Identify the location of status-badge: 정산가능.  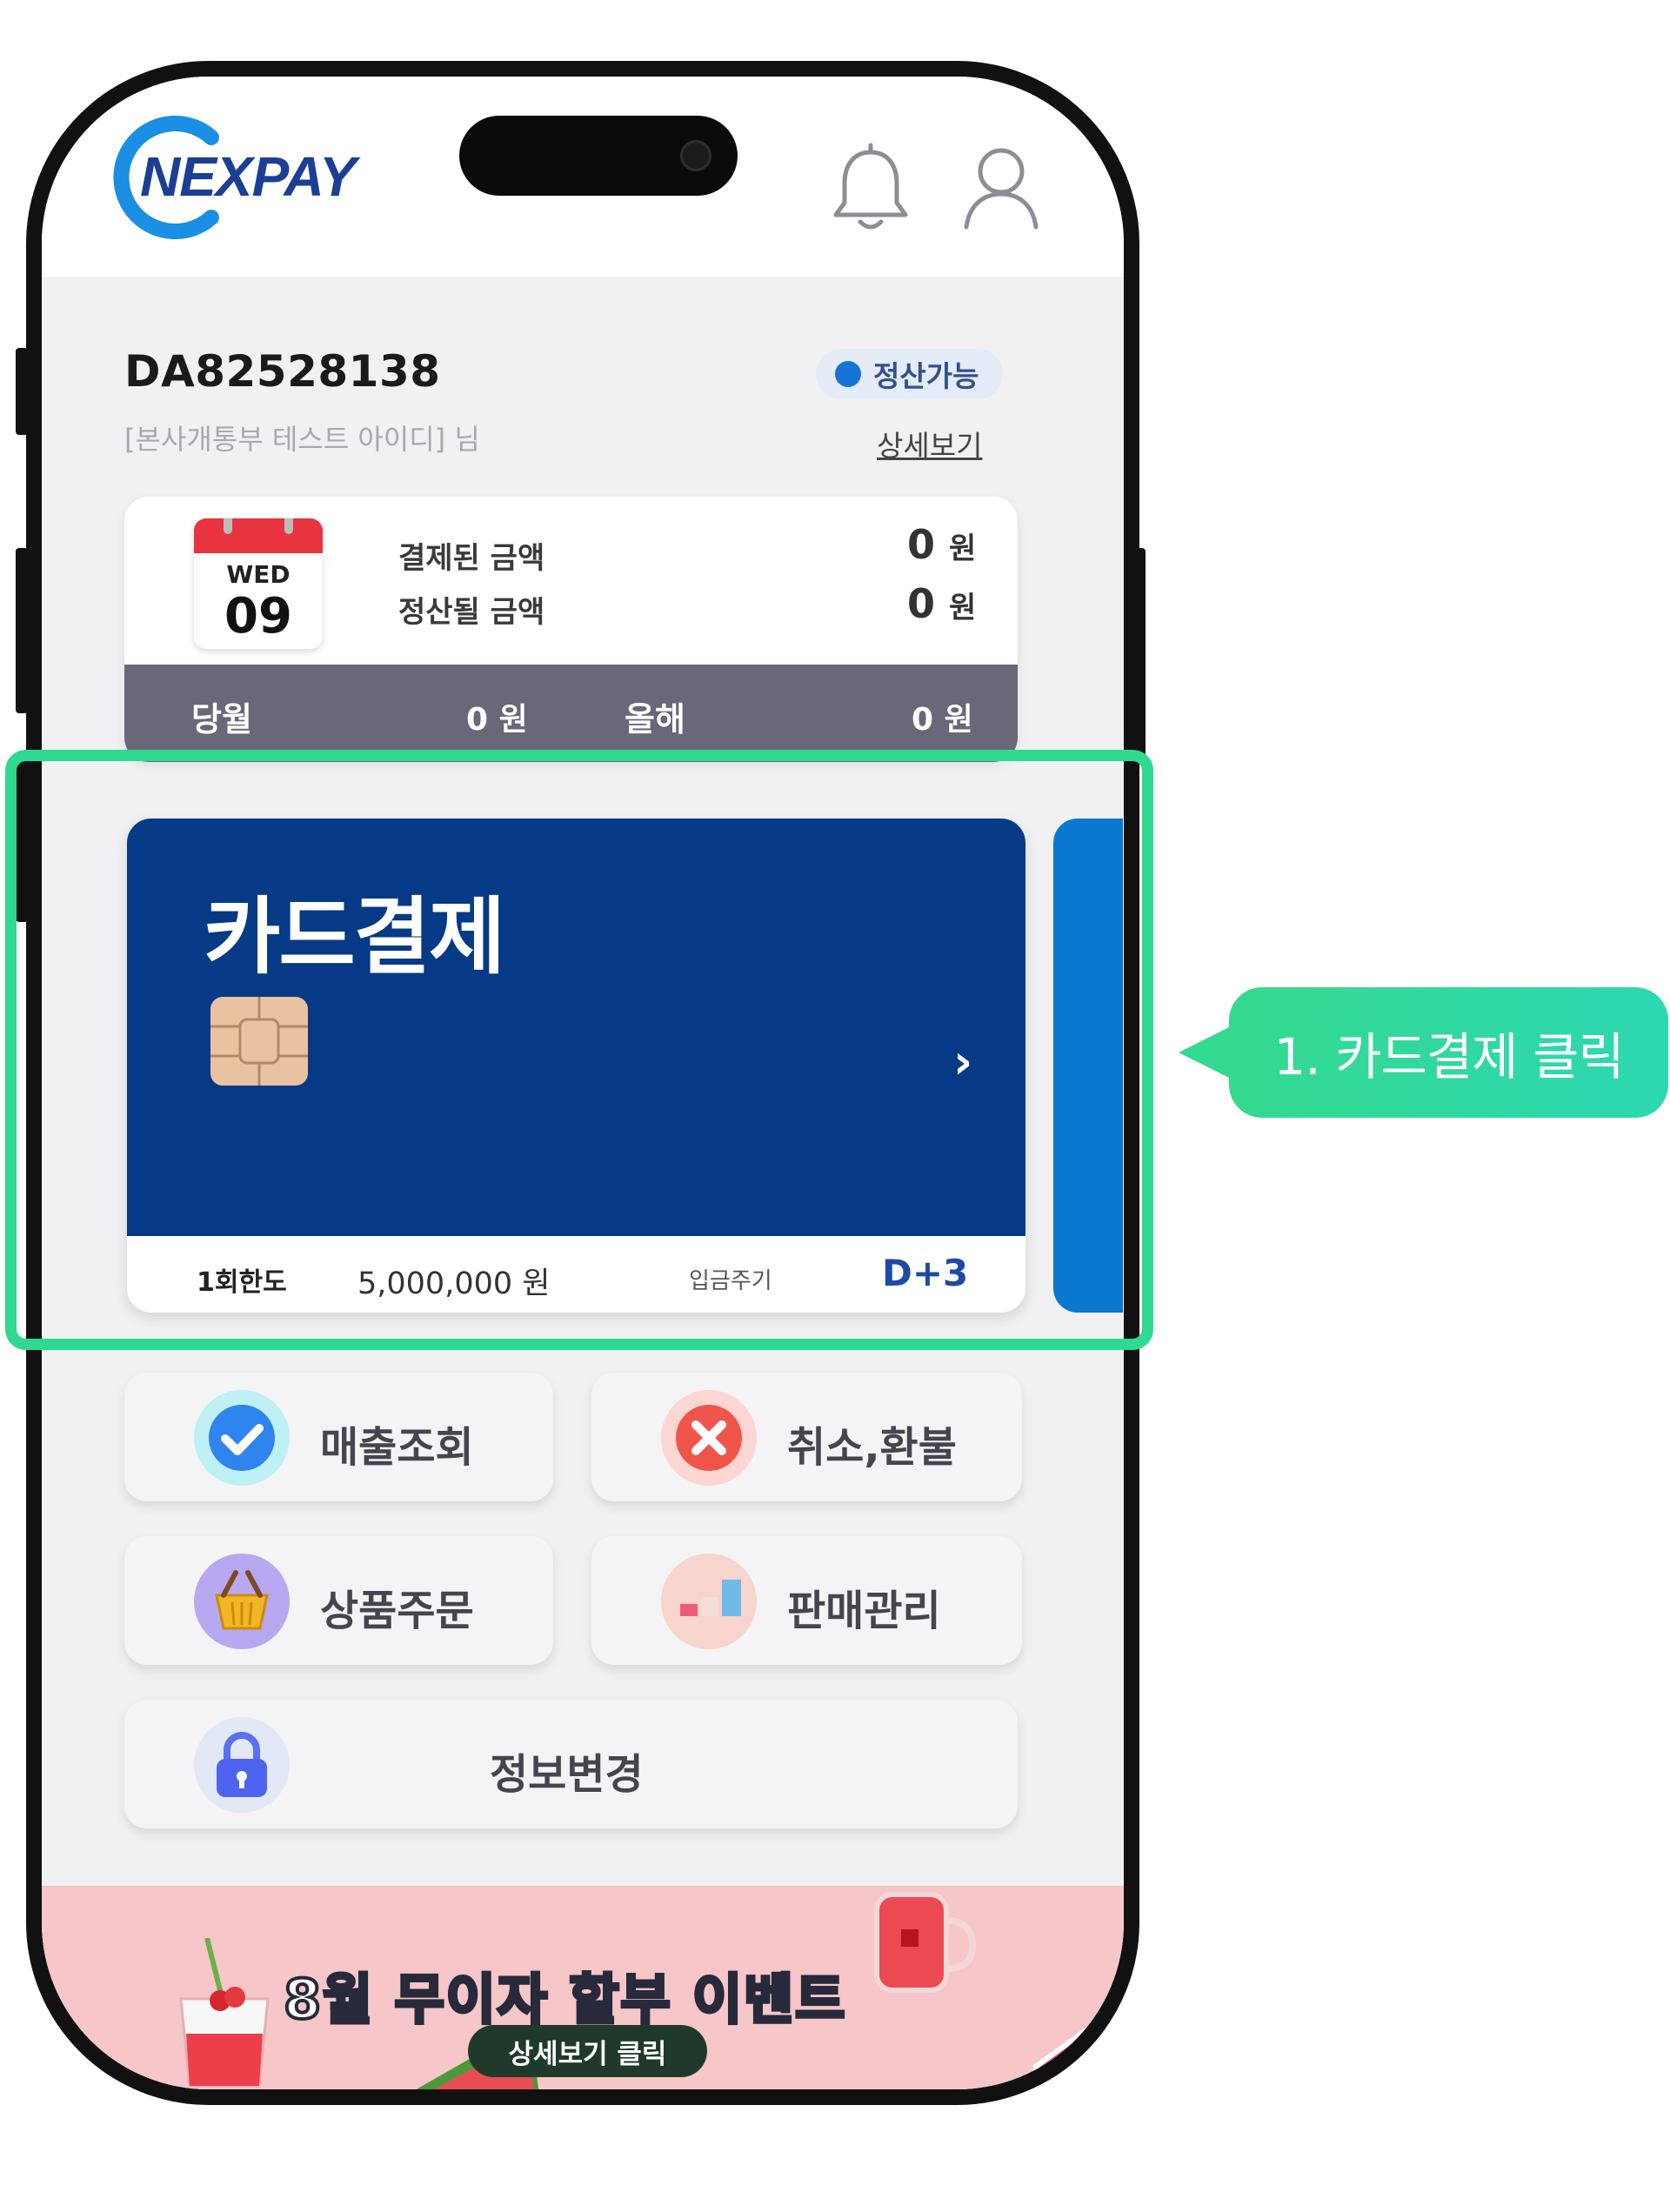
(910, 374).